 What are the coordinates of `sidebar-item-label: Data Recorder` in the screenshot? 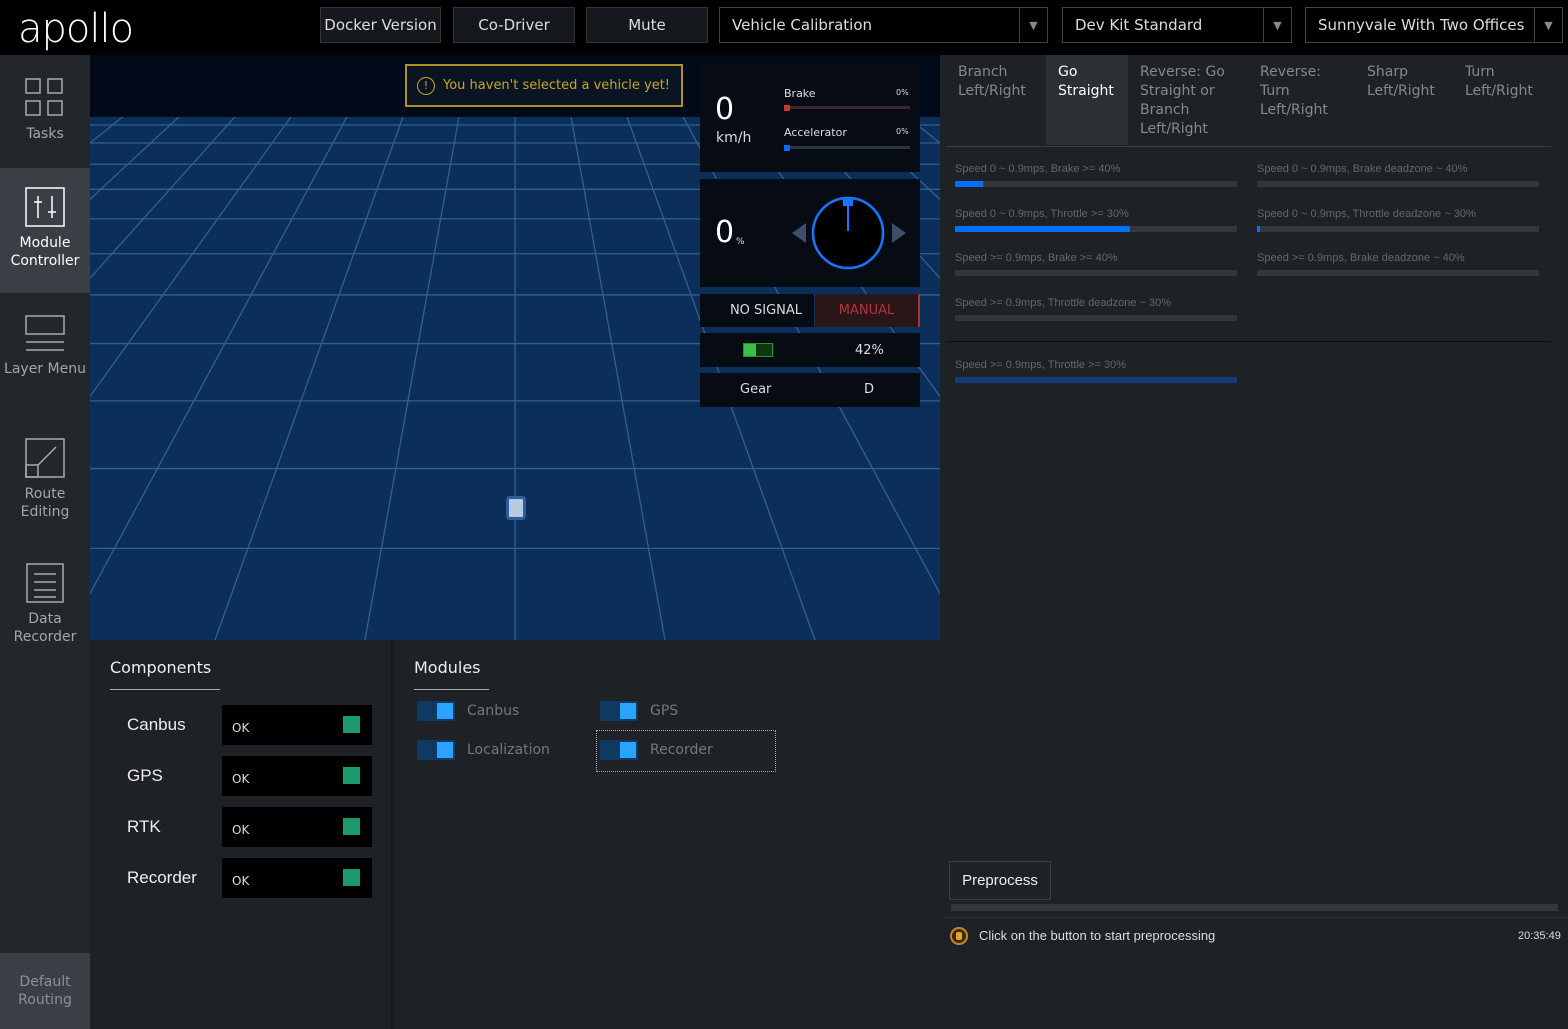 It's located at (45, 628).